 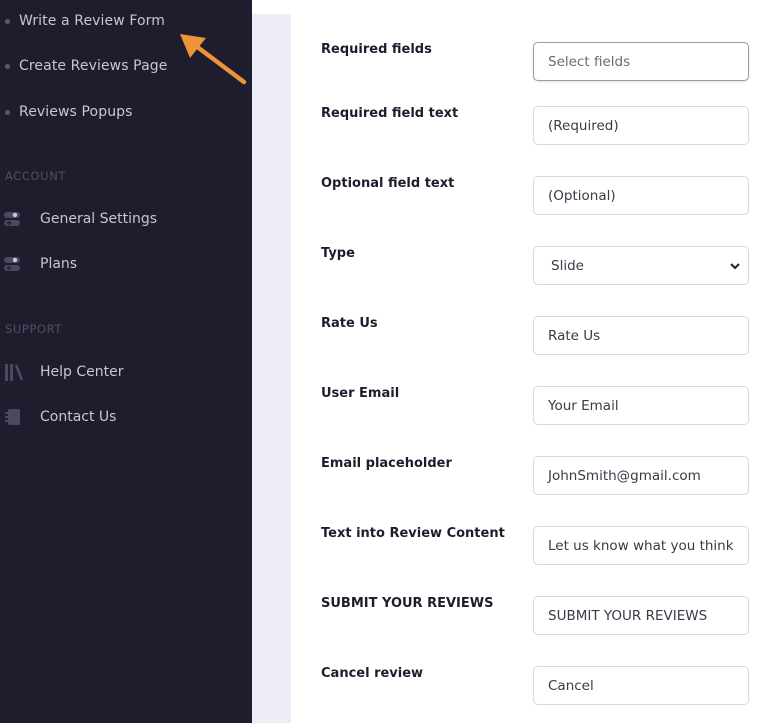 What do you see at coordinates (20, 417) in the screenshot?
I see `contact-book-icon` at bounding box center [20, 417].